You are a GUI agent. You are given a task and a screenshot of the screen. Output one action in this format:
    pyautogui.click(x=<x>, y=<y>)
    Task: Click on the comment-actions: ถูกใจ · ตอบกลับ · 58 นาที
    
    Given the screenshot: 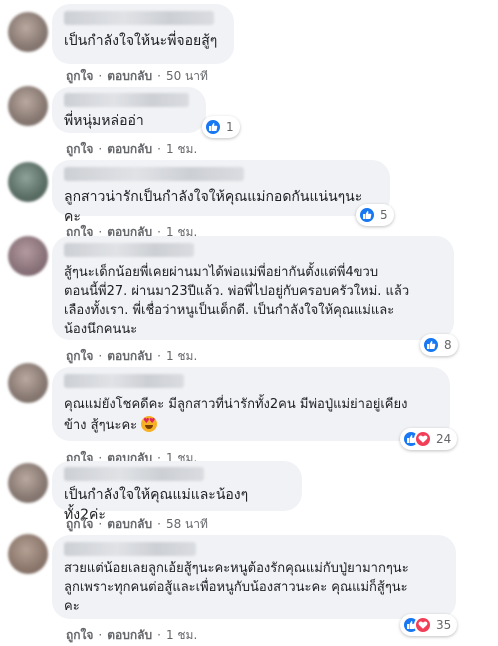 What is the action you would take?
    pyautogui.click(x=137, y=524)
    